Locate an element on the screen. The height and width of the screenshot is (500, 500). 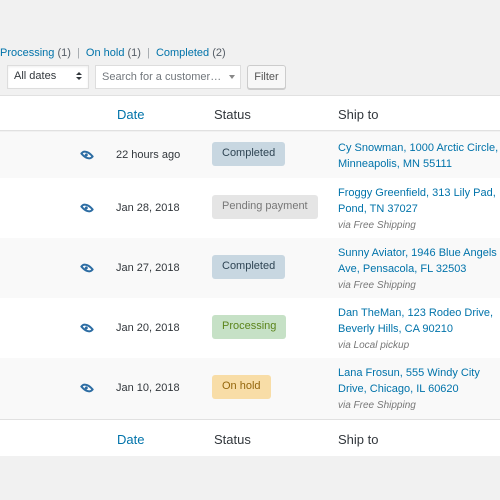
order-date: Jan 20, 2018 is located at coordinates (148, 328).